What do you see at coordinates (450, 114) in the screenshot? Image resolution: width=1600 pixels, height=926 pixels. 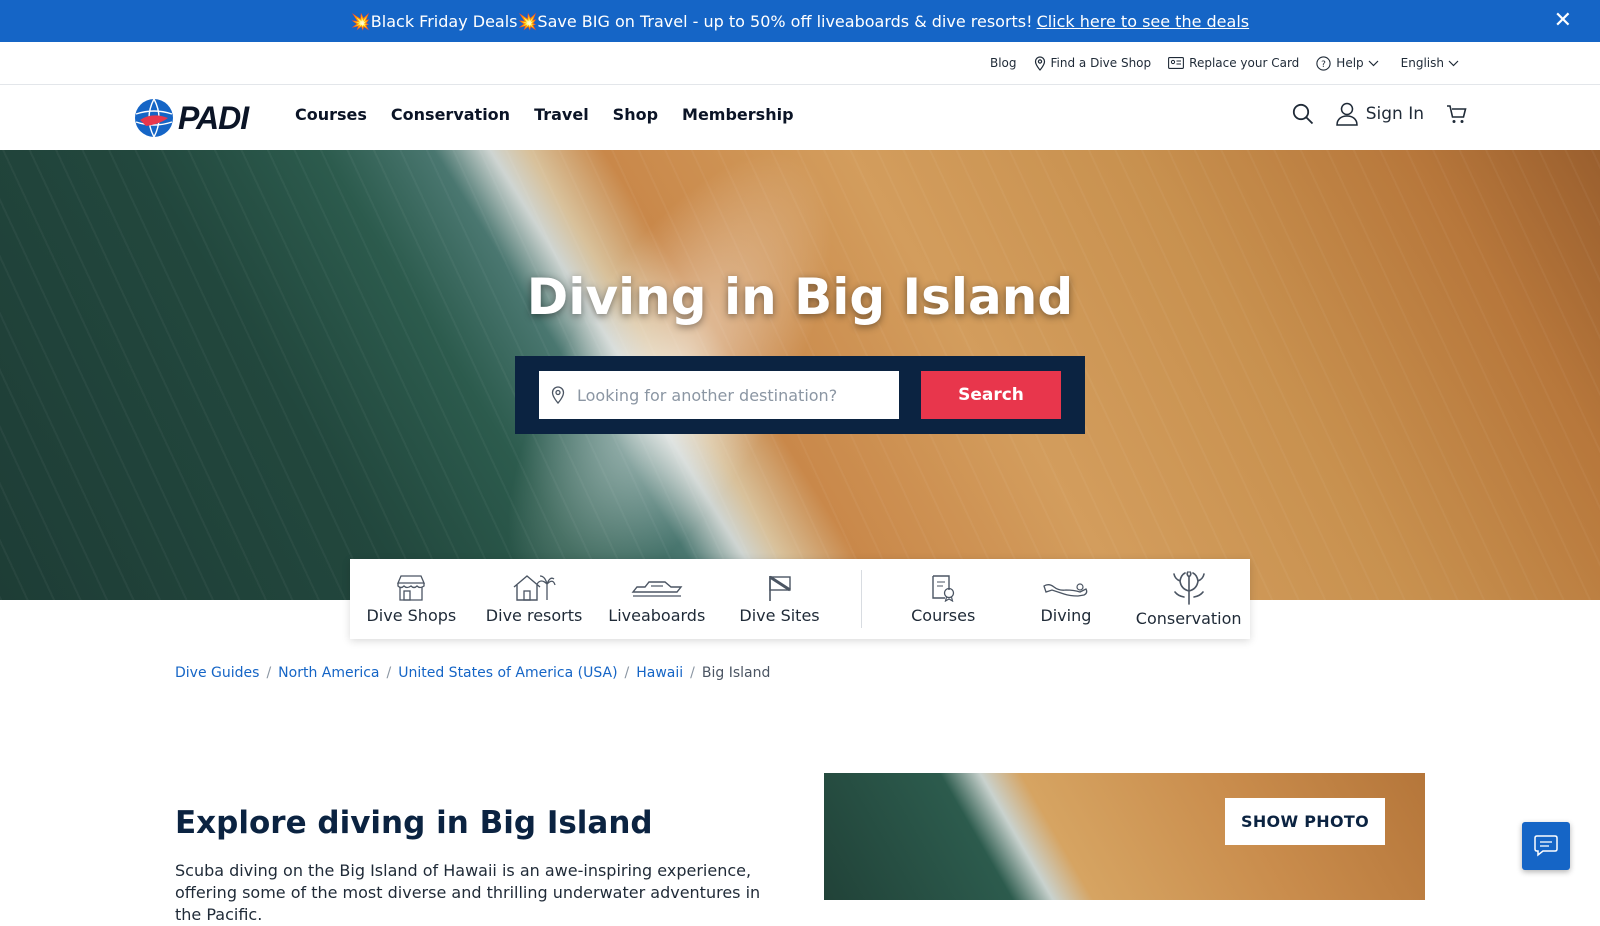 I see `nav-conservation: Conservation` at bounding box center [450, 114].